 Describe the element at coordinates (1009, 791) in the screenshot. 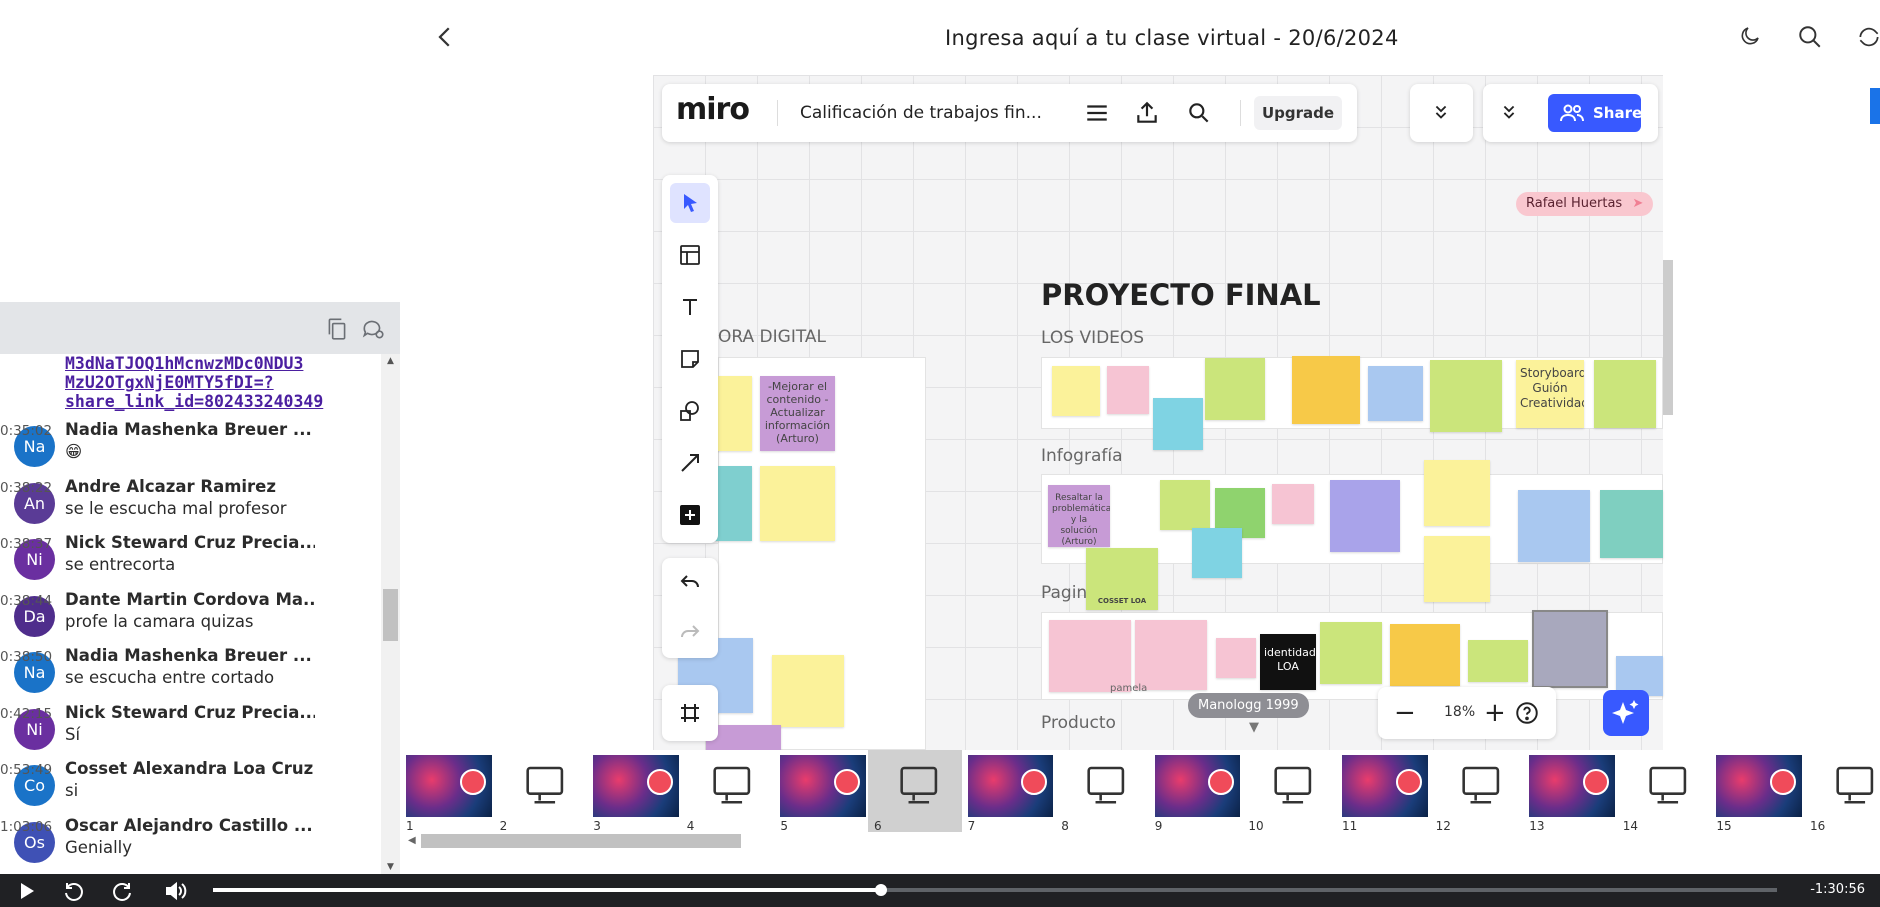

I see `slide-thumbnail: 7` at that location.